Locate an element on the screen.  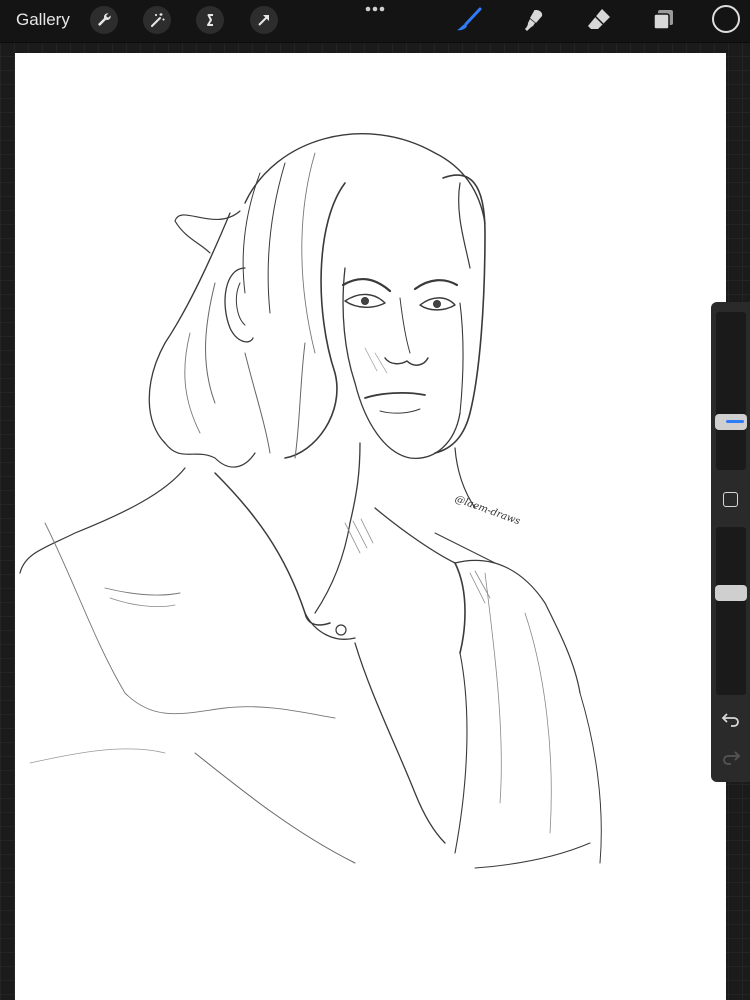
eraser-icon is located at coordinates (599, 20).